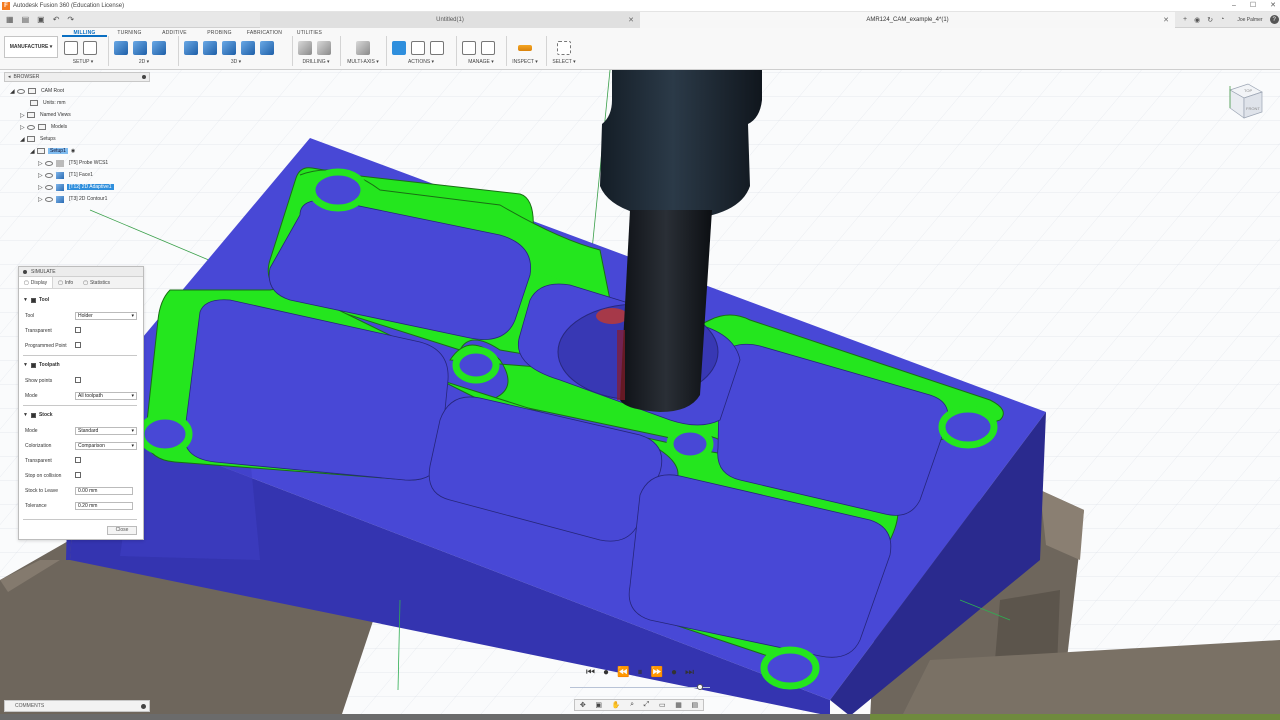 The image size is (1280, 720). I want to click on contour-3d-icon, so click(267, 48).